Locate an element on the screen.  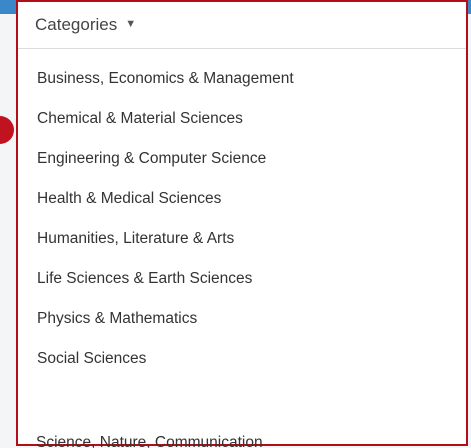
category-item-health: Health & Medical Sciences is located at coordinates (242, 199).